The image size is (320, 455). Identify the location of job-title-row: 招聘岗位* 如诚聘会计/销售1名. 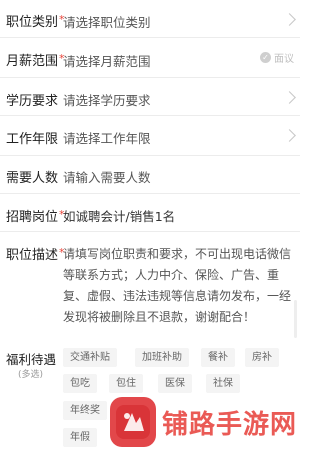
(150, 213).